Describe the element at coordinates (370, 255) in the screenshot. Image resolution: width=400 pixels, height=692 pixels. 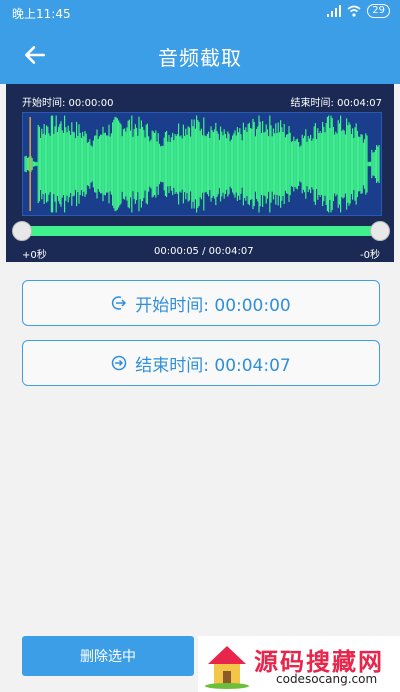
I see `right-offset-label: -0秒` at that location.